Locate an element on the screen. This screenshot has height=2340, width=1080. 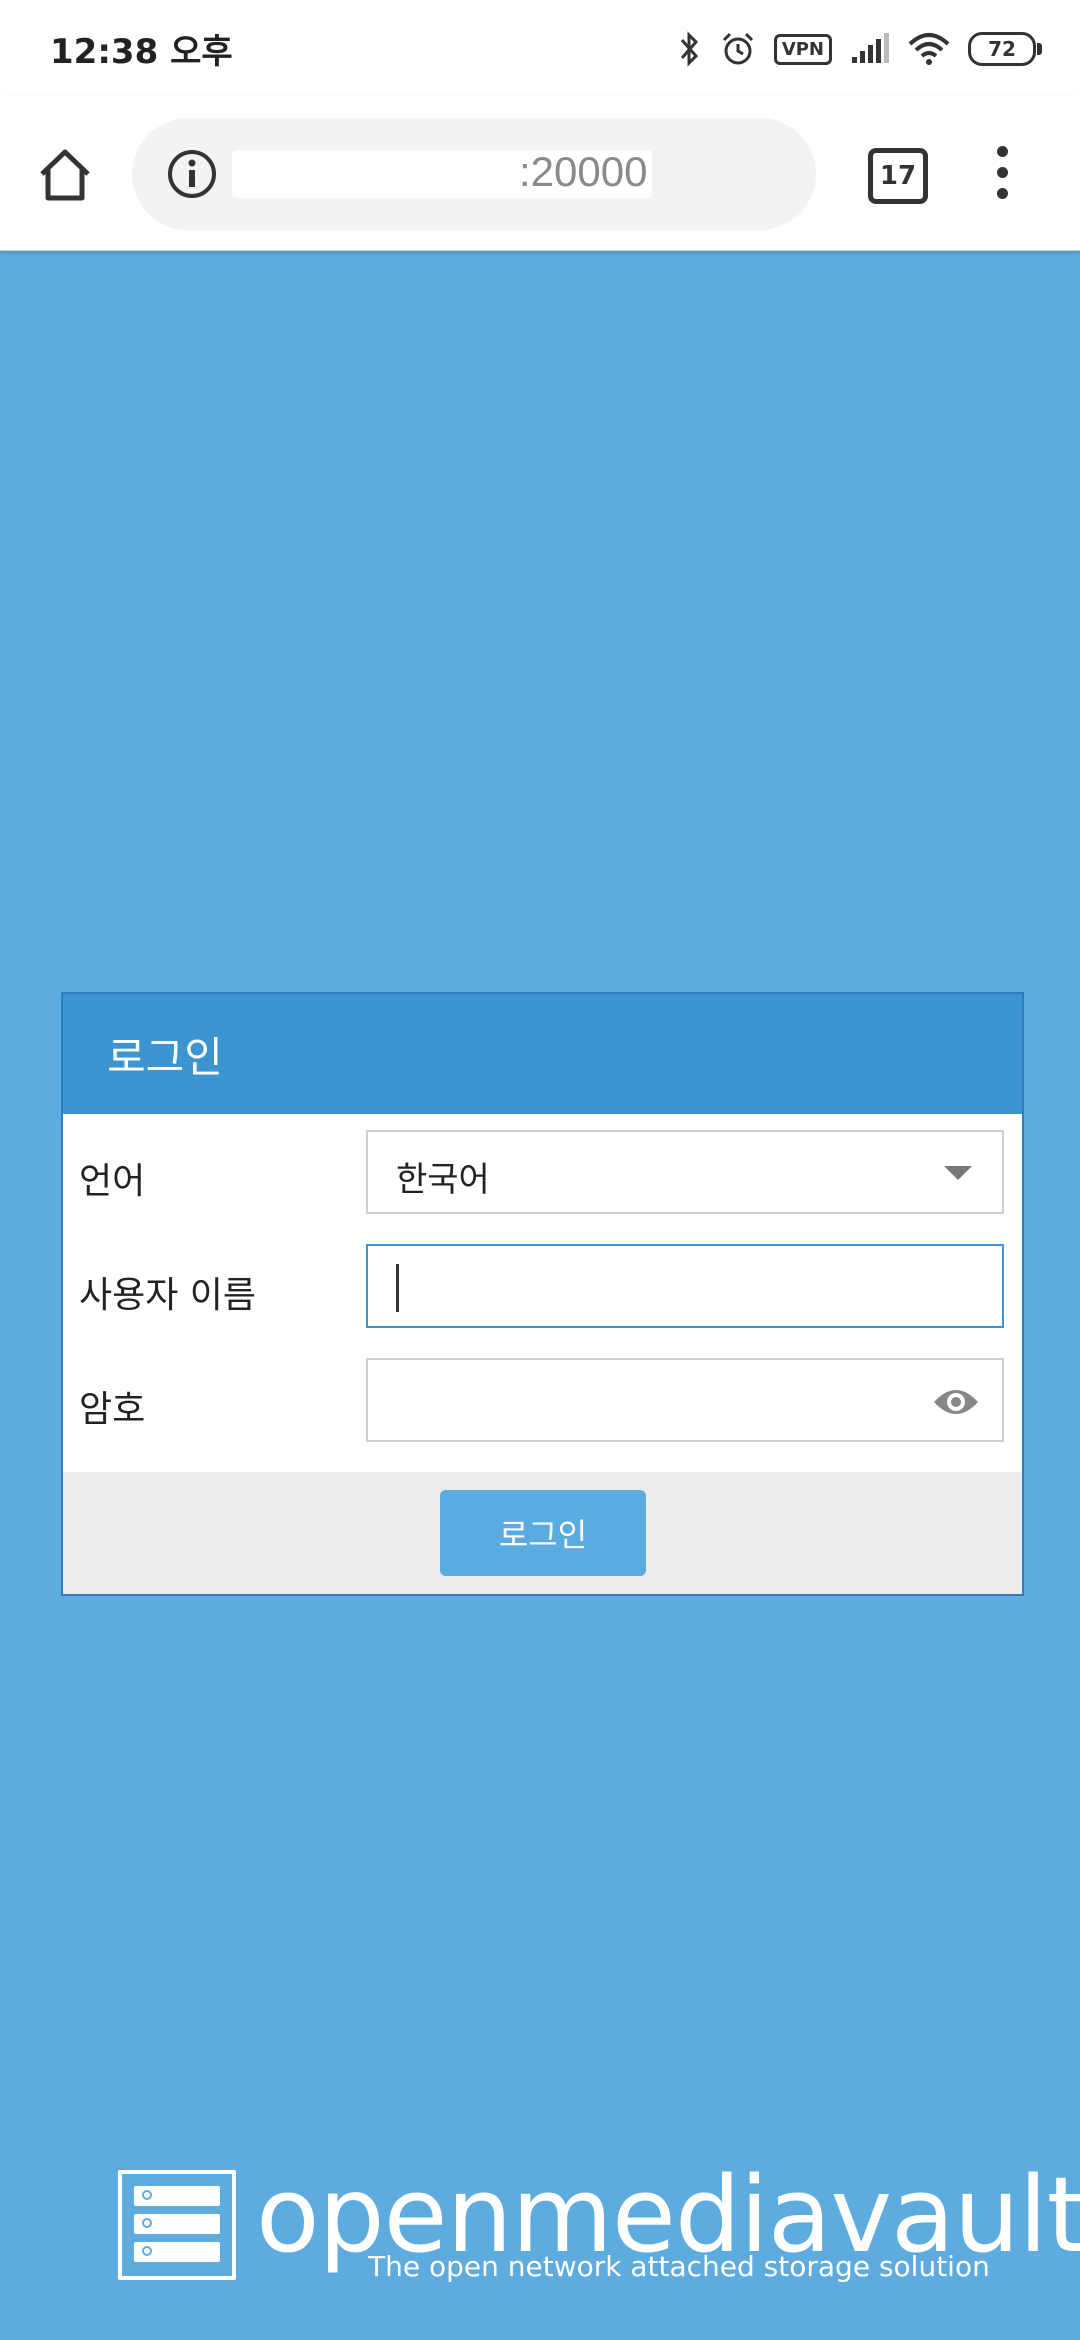
eye-icon is located at coordinates (956, 1402).